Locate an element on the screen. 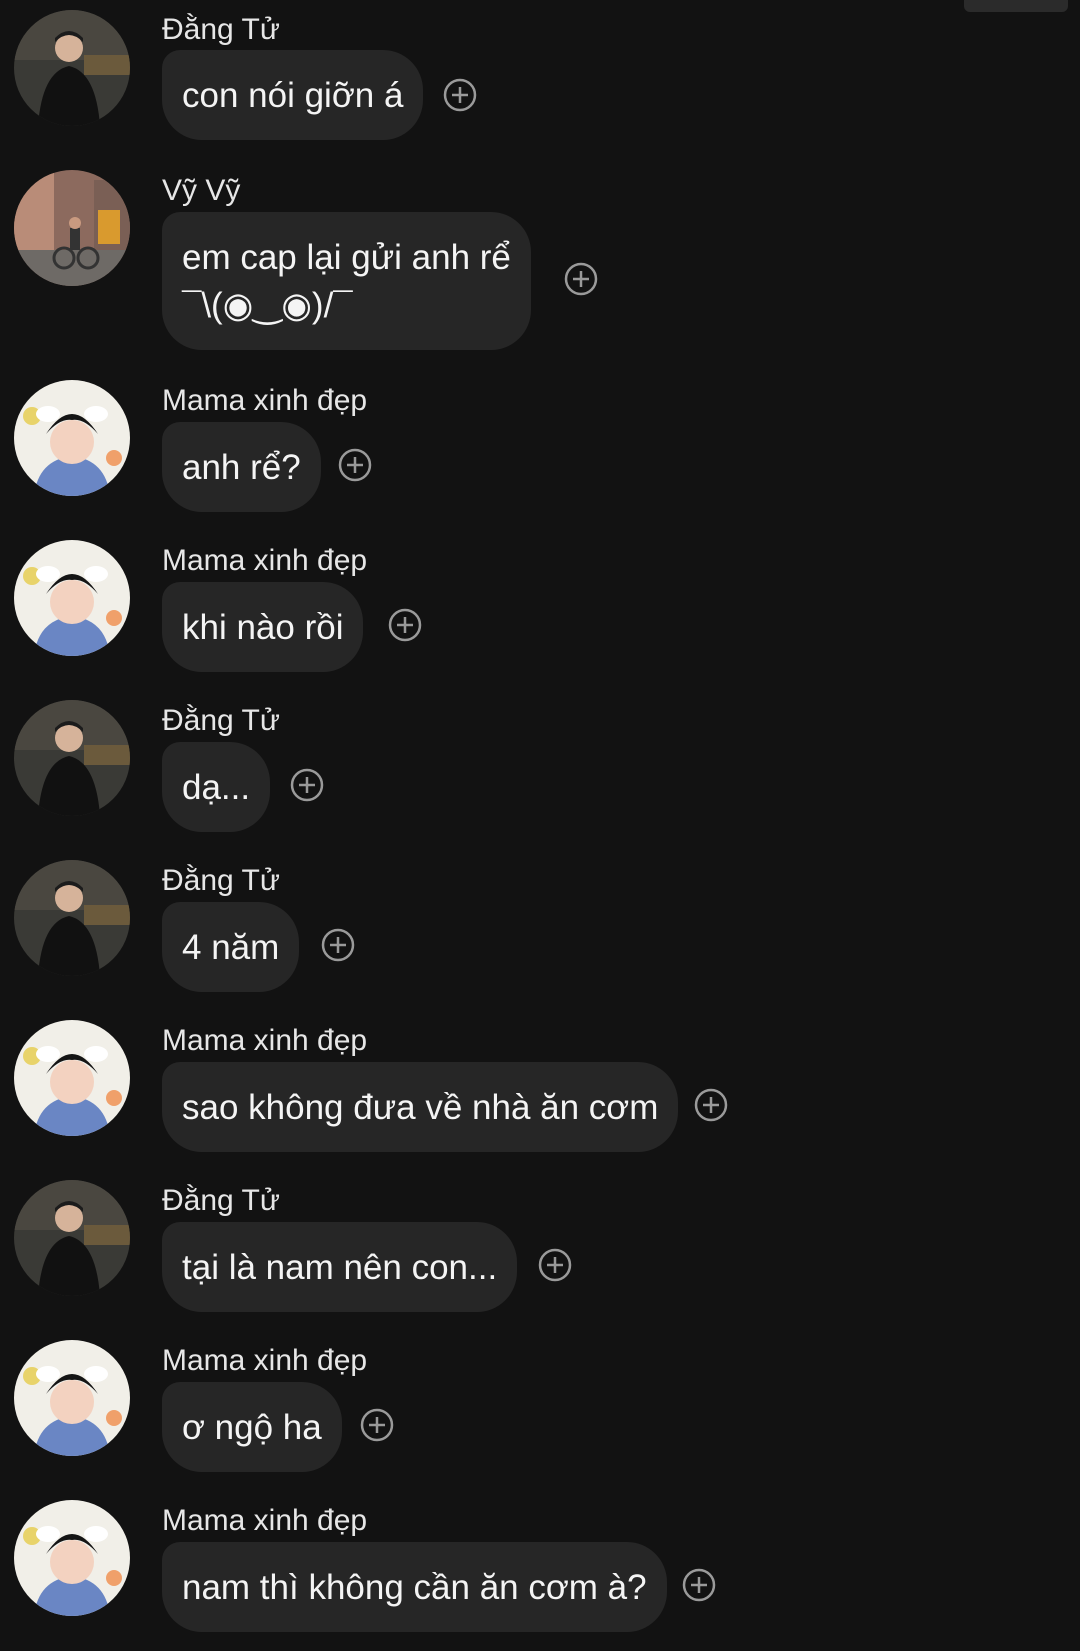 The height and width of the screenshot is (1651, 1080). message-row: Đằng Tử con nói giỡn á is located at coordinates (540, 75).